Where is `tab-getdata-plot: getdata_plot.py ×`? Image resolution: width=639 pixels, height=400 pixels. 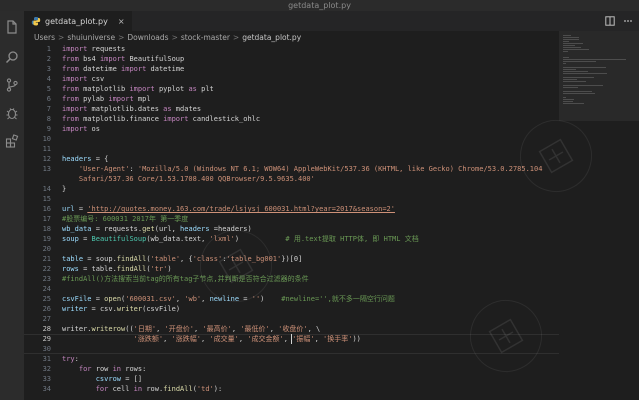 tab-getdata-plot: getdata_plot.py × is located at coordinates (78, 21).